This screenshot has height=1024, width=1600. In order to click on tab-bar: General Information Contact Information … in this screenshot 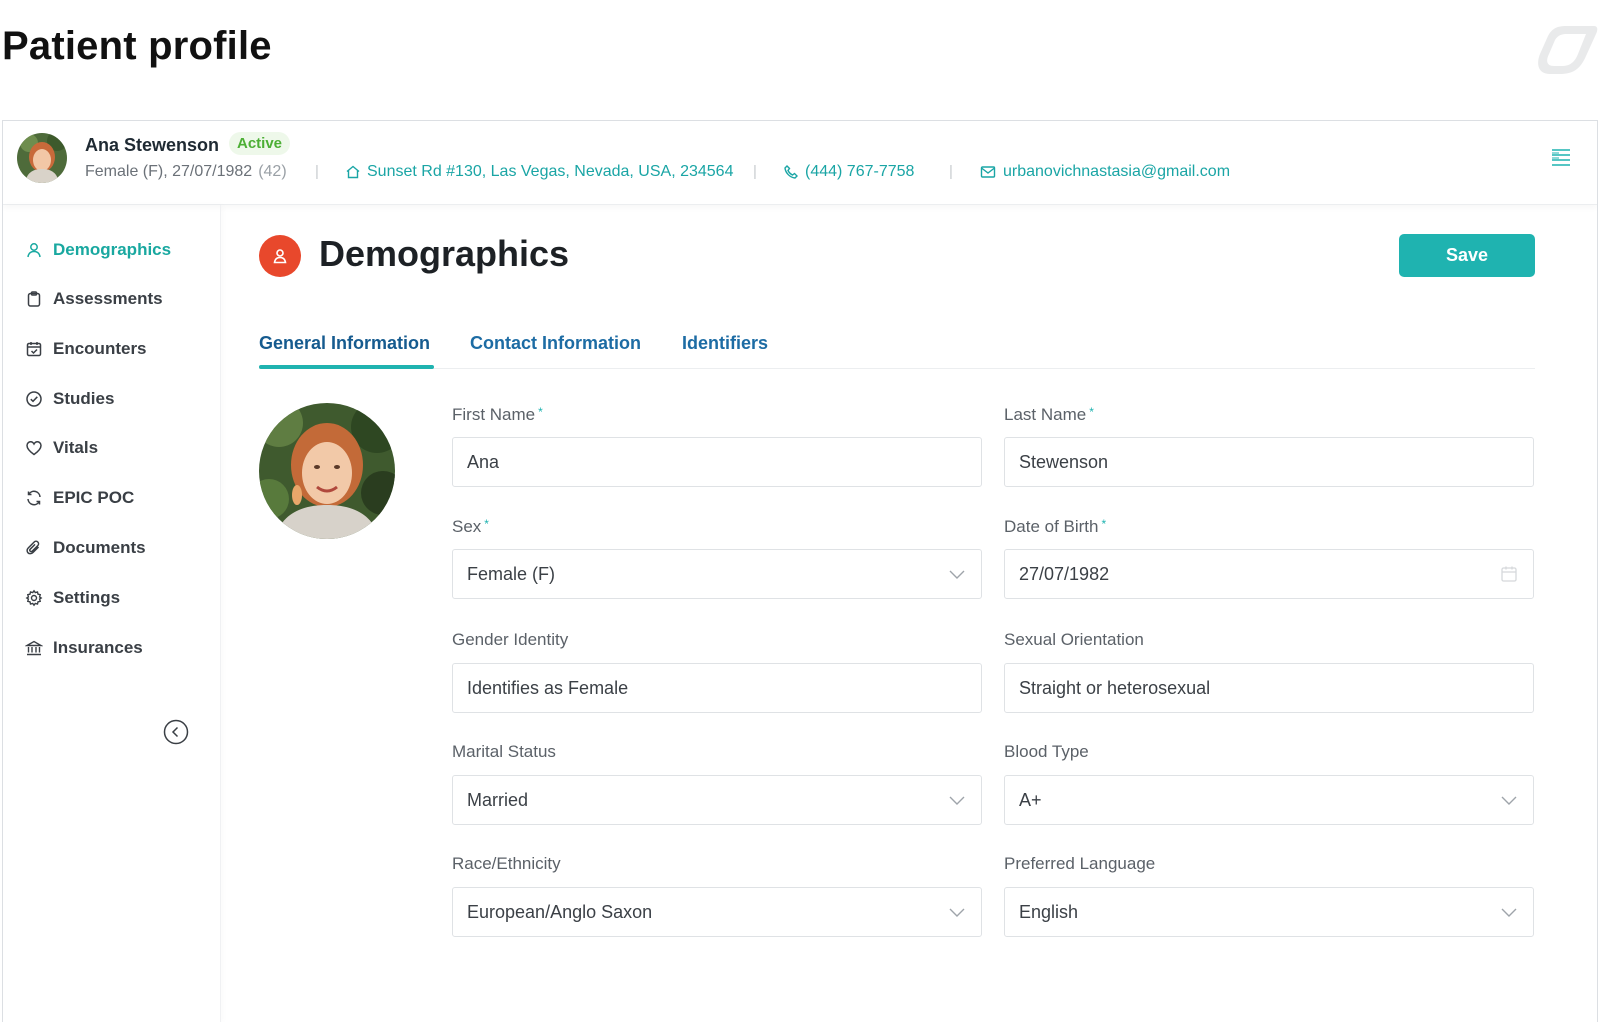, I will do `click(897, 347)`.